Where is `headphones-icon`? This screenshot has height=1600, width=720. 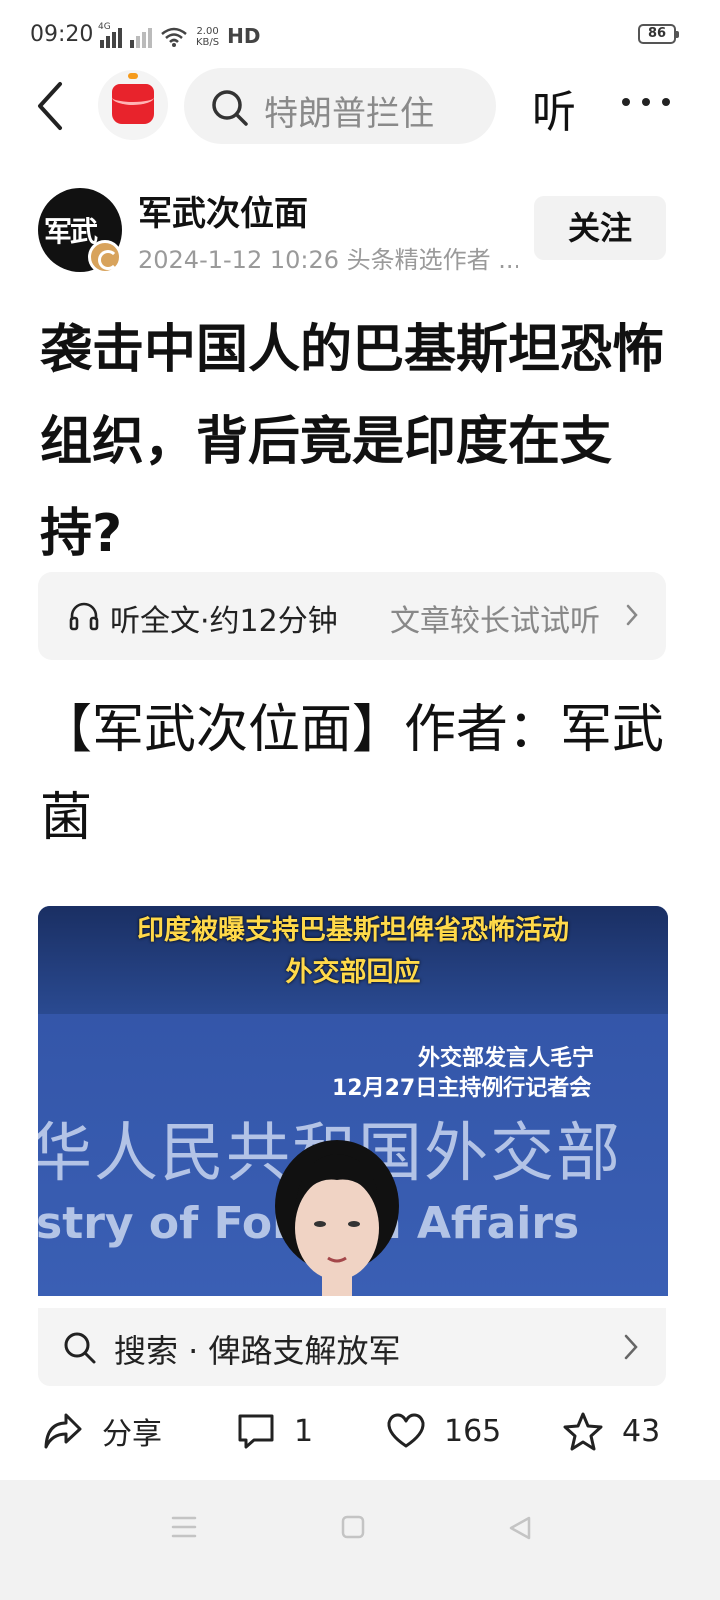
headphones-icon is located at coordinates (84, 616).